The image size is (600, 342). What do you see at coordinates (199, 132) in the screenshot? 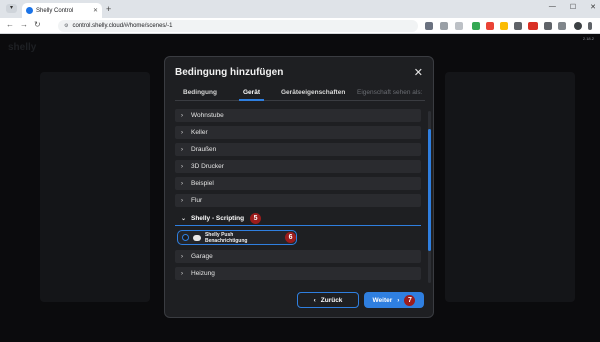
I see `room-label: Keller` at bounding box center [199, 132].